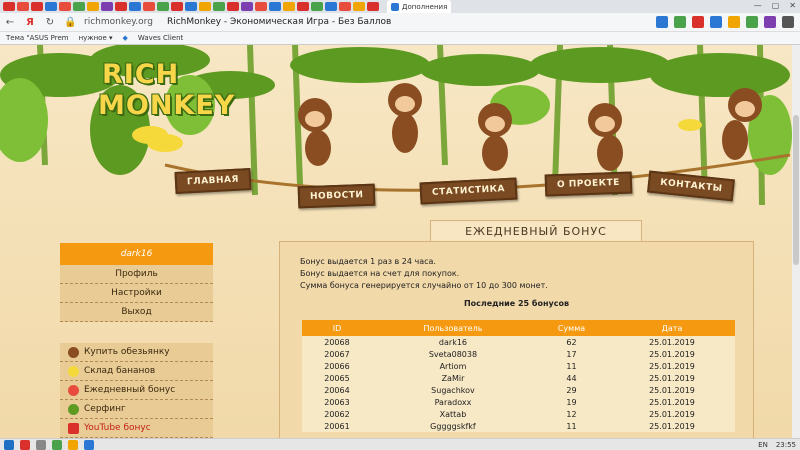 The height and width of the screenshot is (450, 800). Describe the element at coordinates (136, 390) in the screenshot. I see `sidebar-item-daily-bonus: Ежедневный бонус` at that location.